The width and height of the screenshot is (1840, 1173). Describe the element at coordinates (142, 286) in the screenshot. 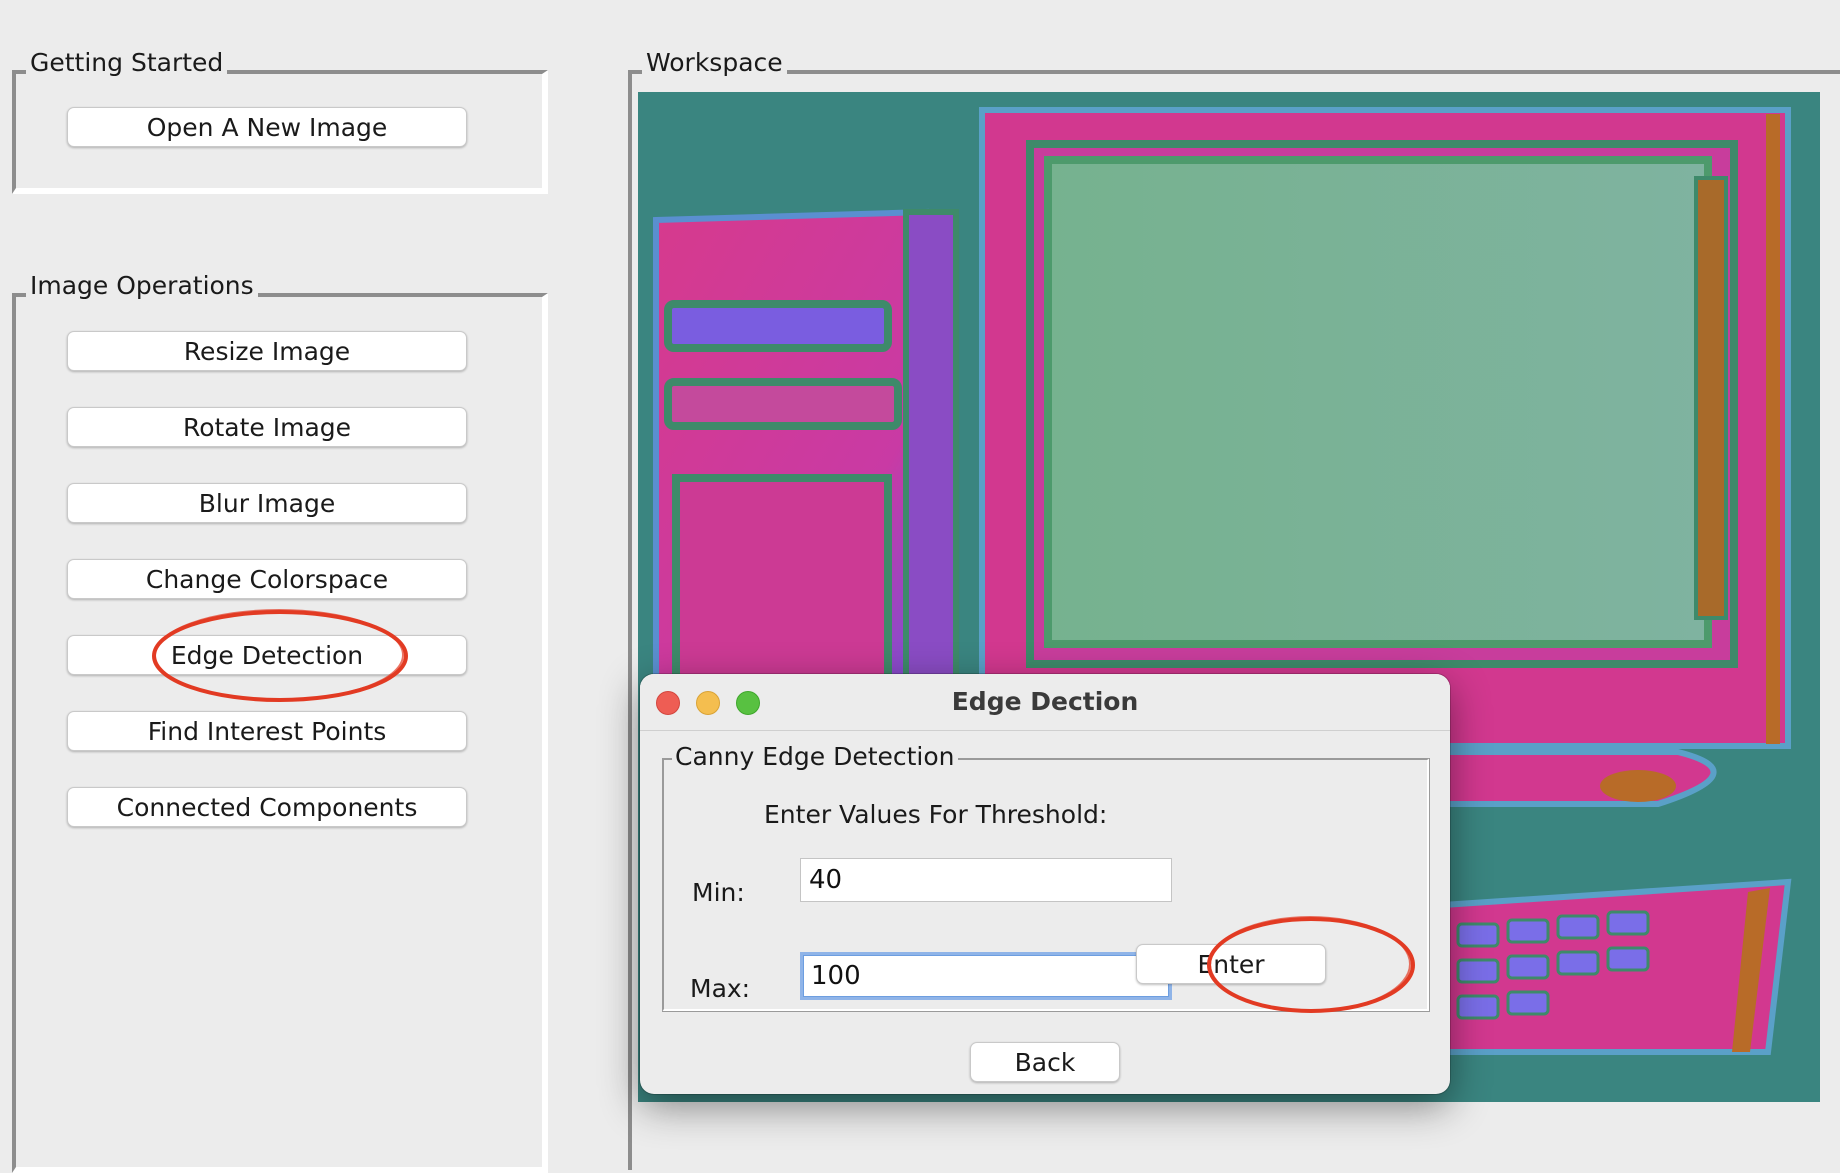

I see `image-operations-title: Image Operations` at that location.